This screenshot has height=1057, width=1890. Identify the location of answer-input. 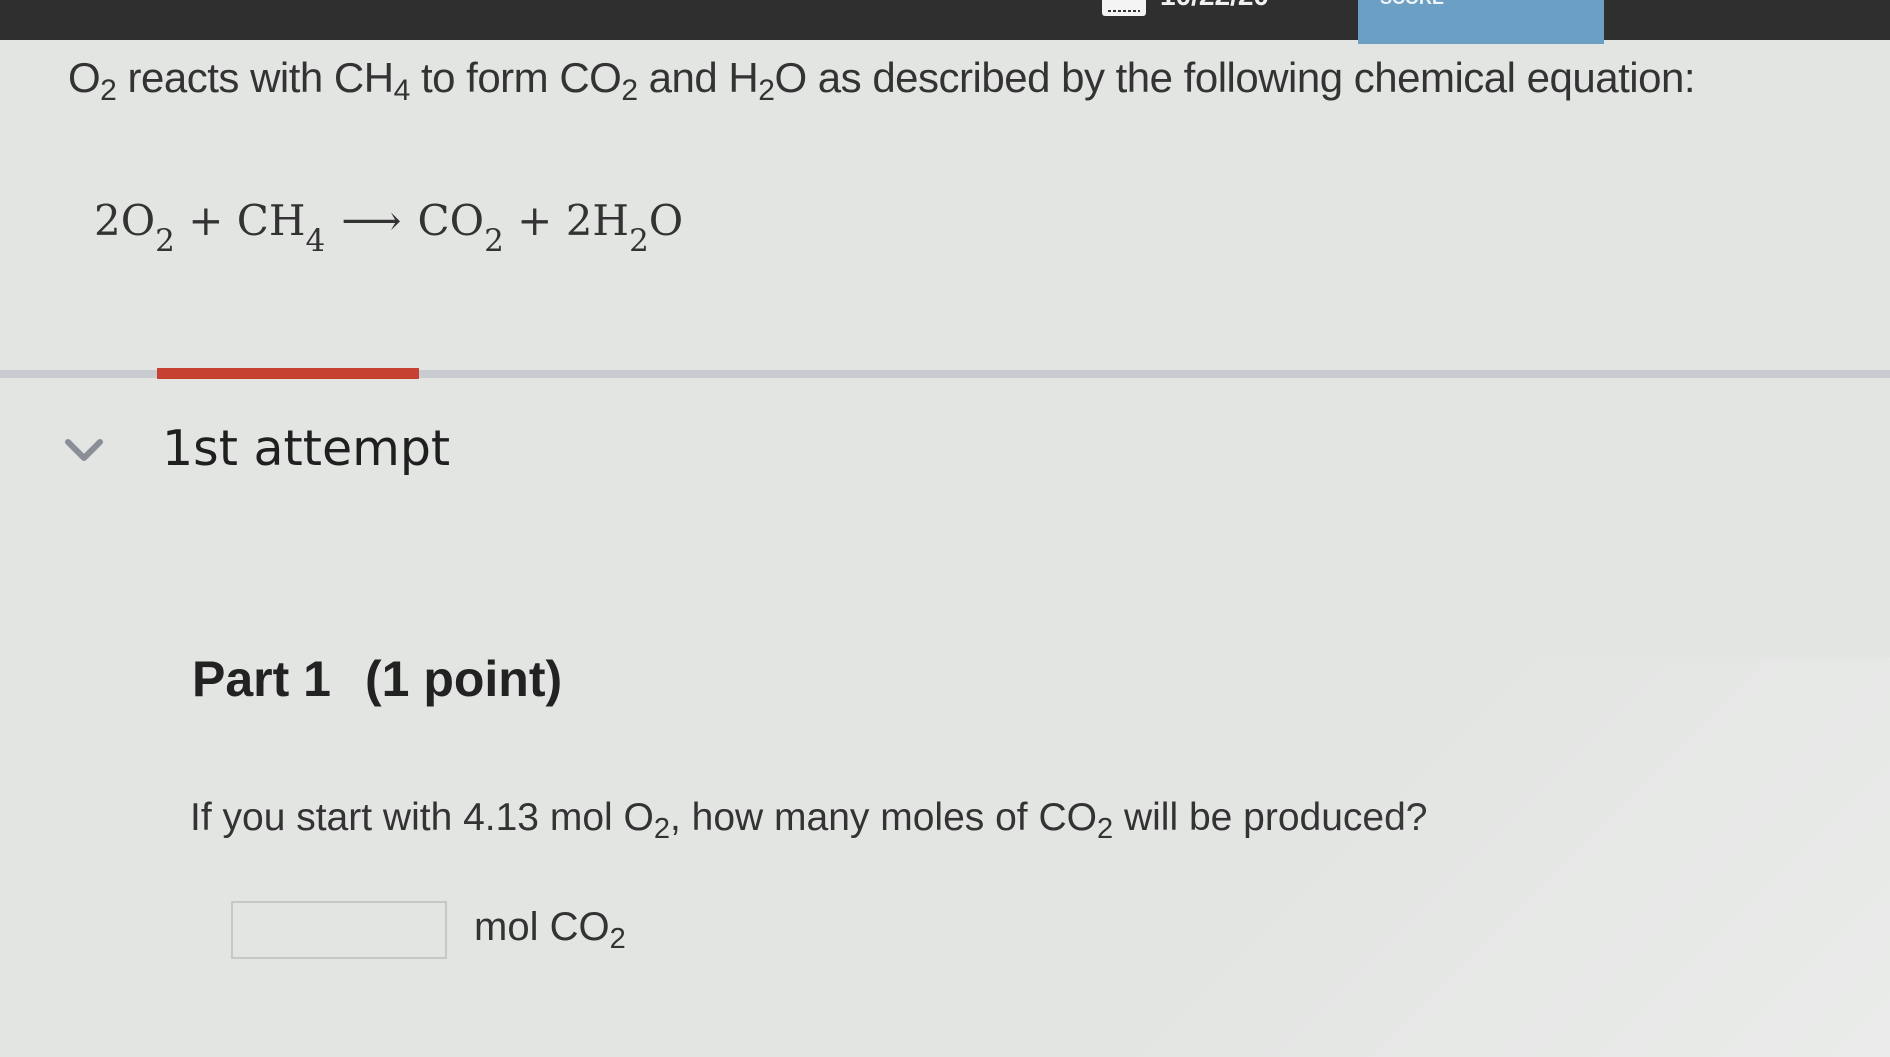
(339, 930).